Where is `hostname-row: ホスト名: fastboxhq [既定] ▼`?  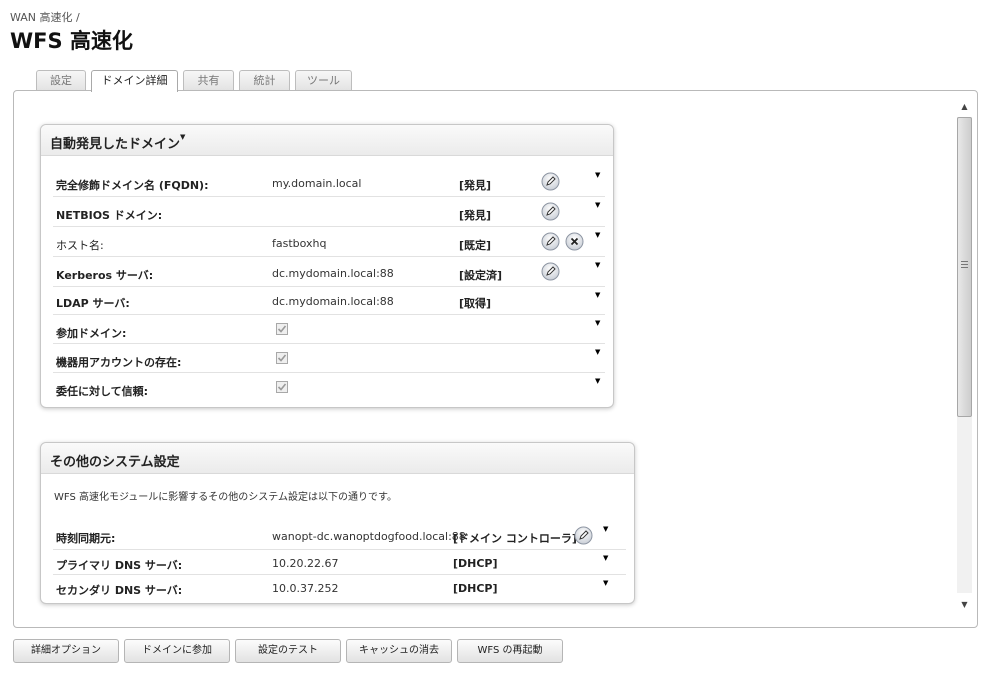 hostname-row: ホスト名: fastboxhq [既定] ▼ is located at coordinates (329, 242).